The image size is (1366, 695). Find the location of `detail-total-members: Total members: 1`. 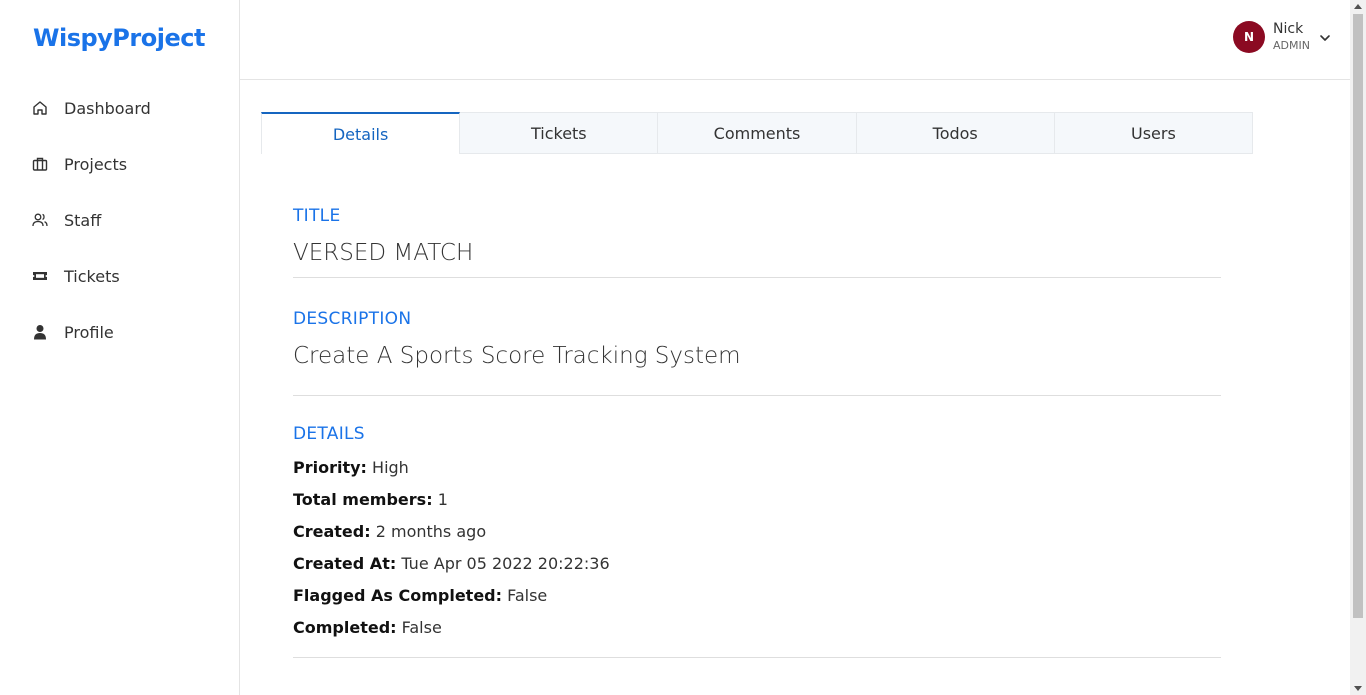

detail-total-members: Total members: 1 is located at coordinates (757, 500).